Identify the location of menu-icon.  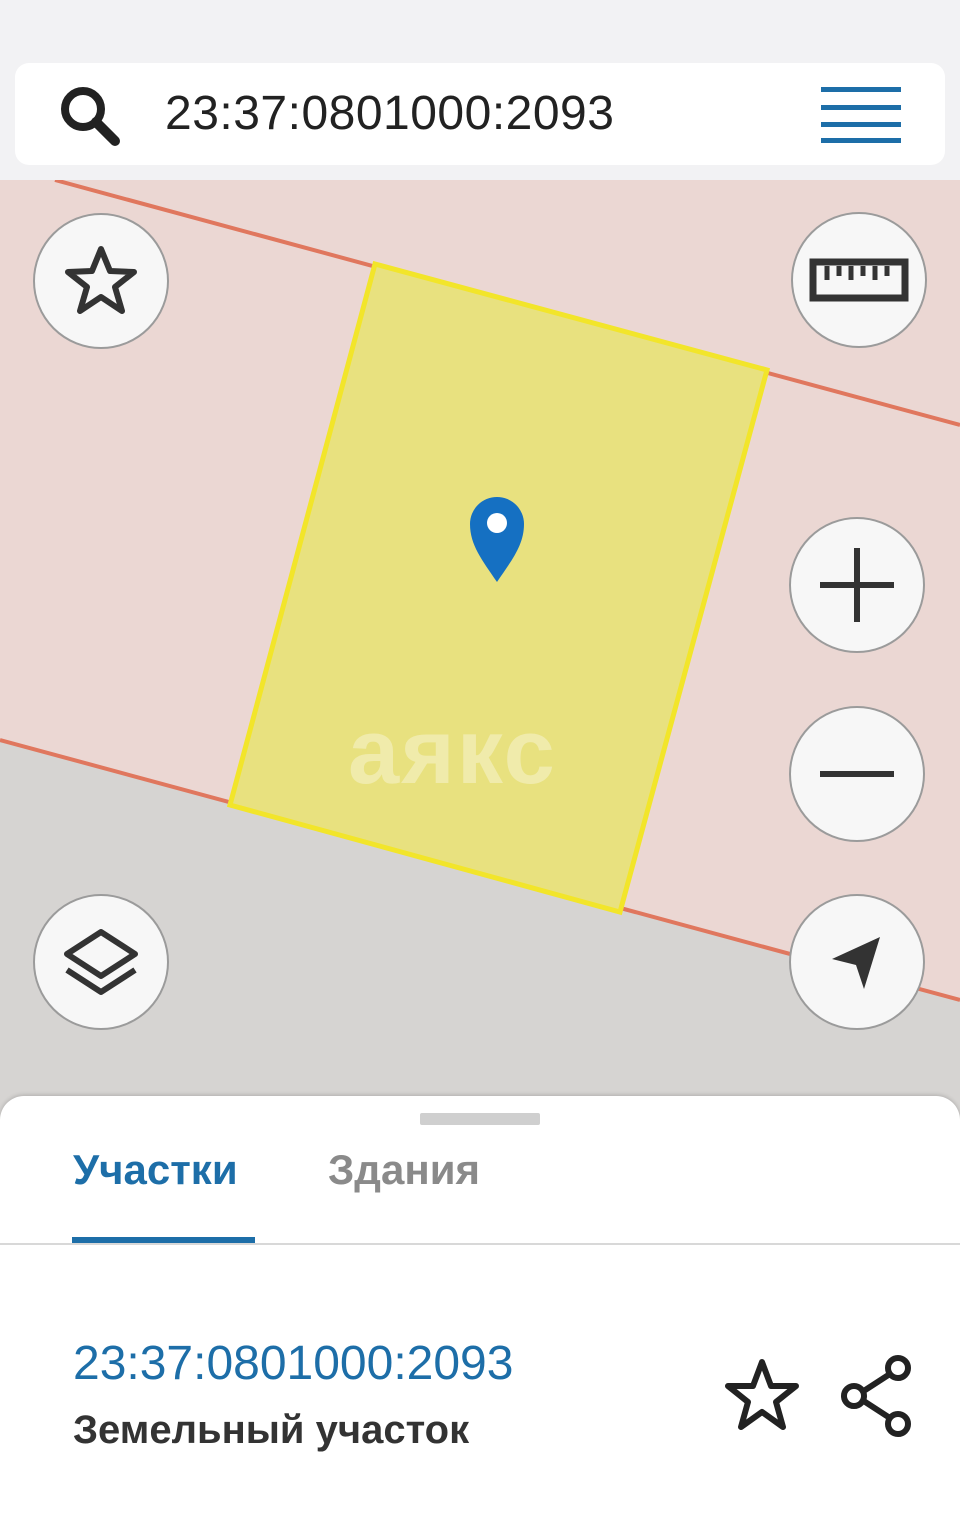
(861, 115).